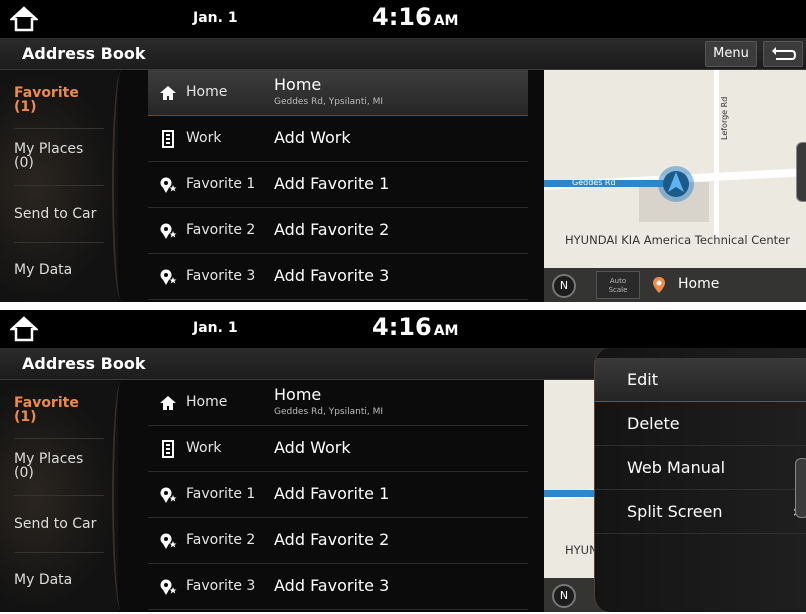 Image resolution: width=806 pixels, height=614 pixels. I want to click on menu-button: Menu, so click(731, 54).